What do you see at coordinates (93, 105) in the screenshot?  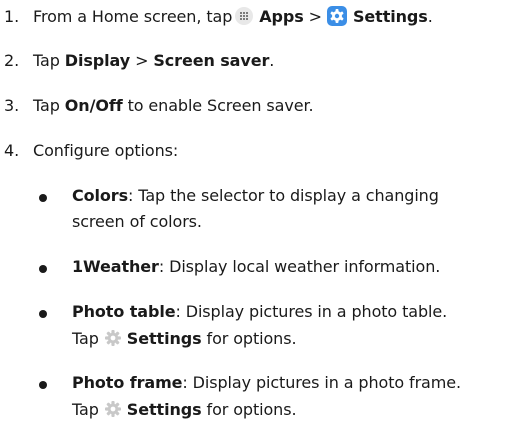 I see `on-off-label: On/Off` at bounding box center [93, 105].